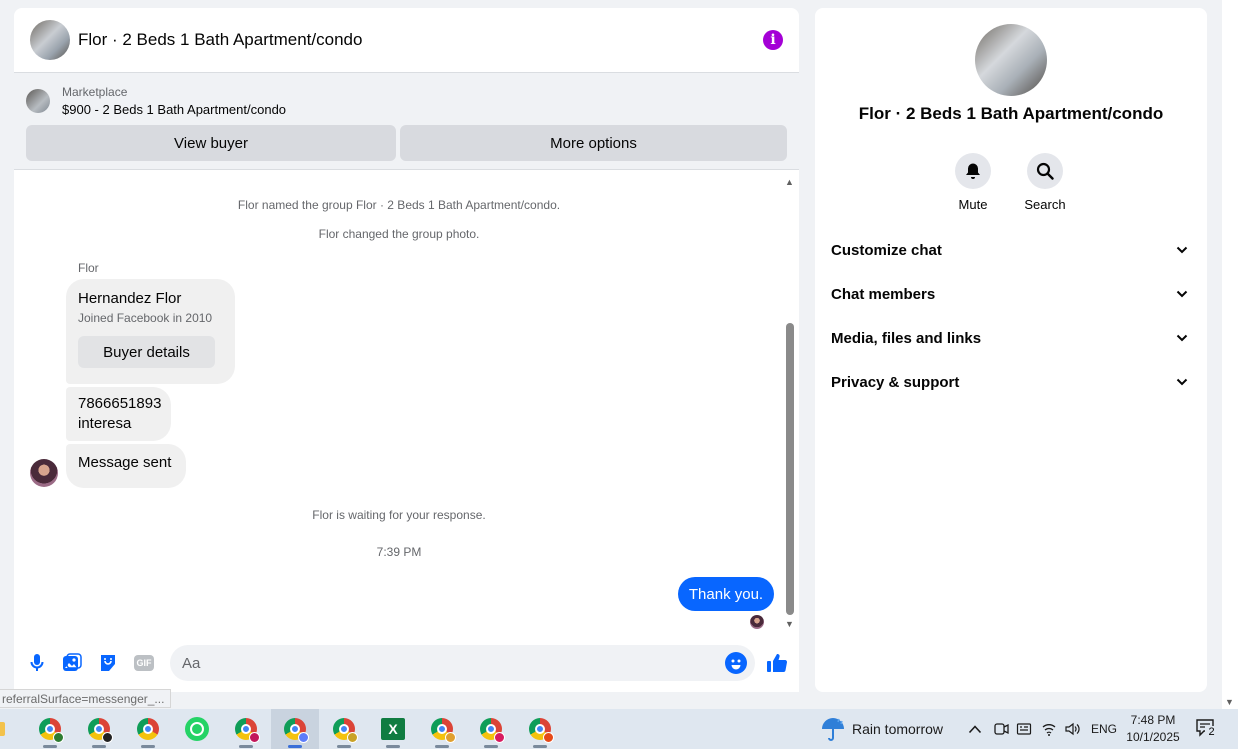 The image size is (1238, 749). Describe the element at coordinates (146, 352) in the screenshot. I see `buyer-details-button: Buyer details` at that location.